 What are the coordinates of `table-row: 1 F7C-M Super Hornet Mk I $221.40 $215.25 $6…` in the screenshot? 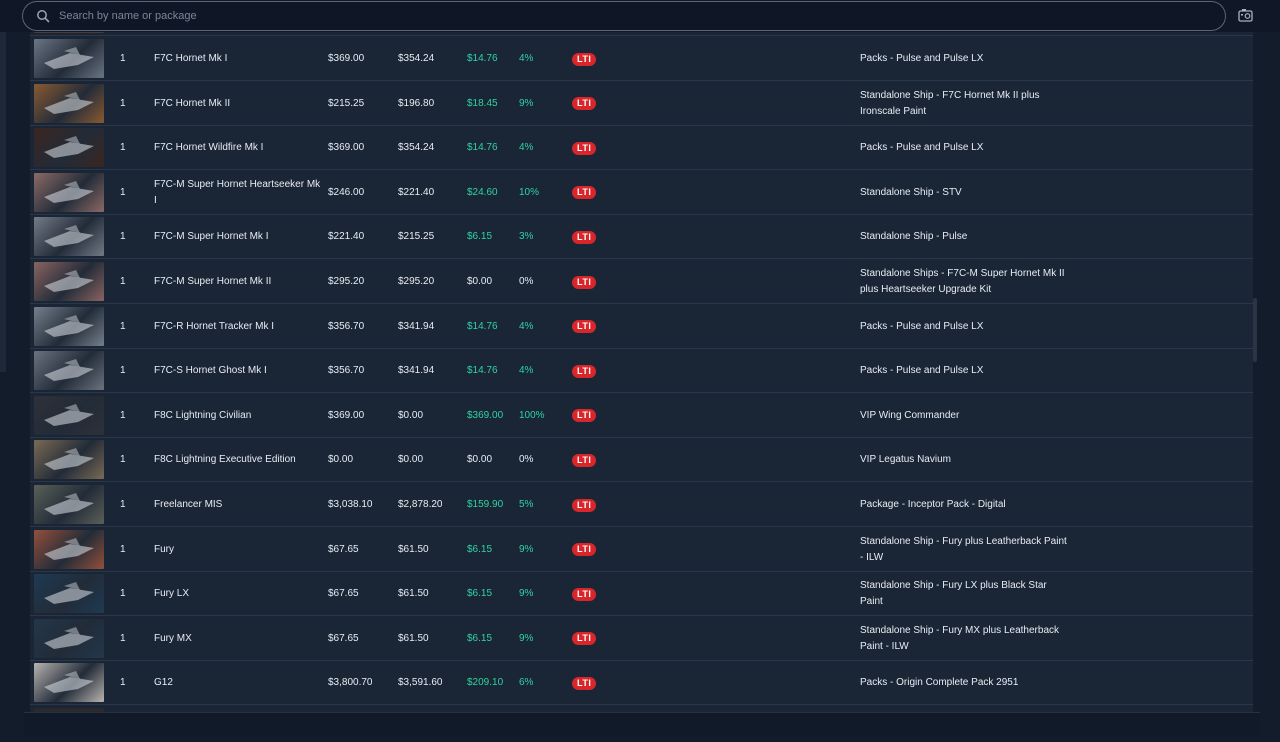 It's located at (641, 237).